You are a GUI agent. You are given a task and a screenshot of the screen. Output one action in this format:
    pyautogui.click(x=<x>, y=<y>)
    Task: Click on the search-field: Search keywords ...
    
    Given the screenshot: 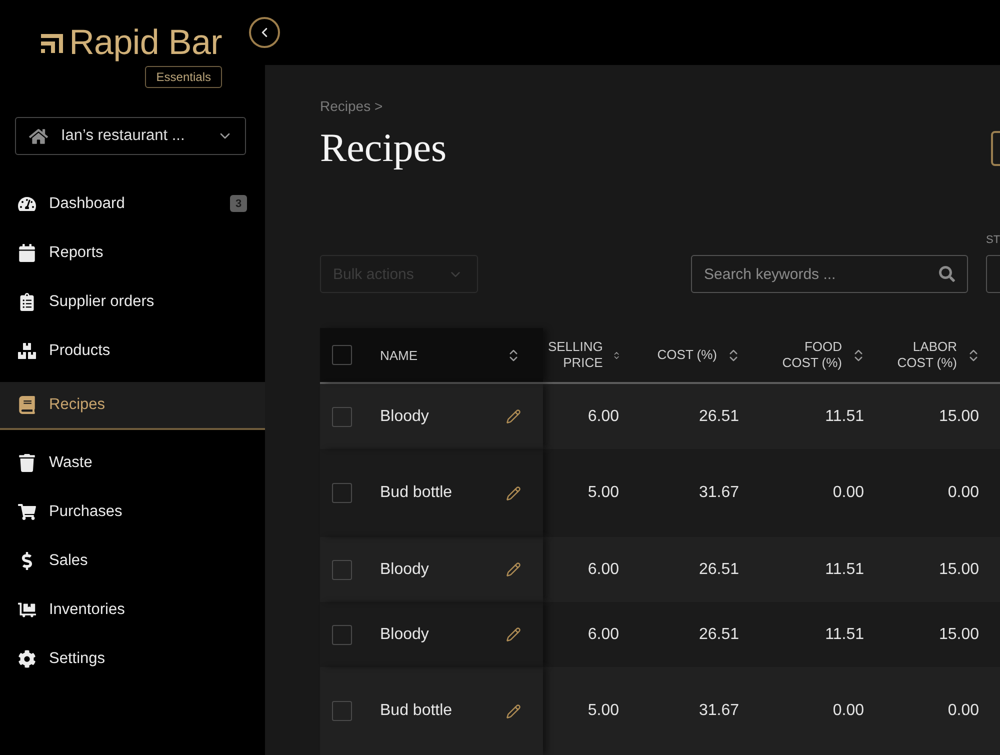 What is the action you would take?
    pyautogui.click(x=829, y=274)
    